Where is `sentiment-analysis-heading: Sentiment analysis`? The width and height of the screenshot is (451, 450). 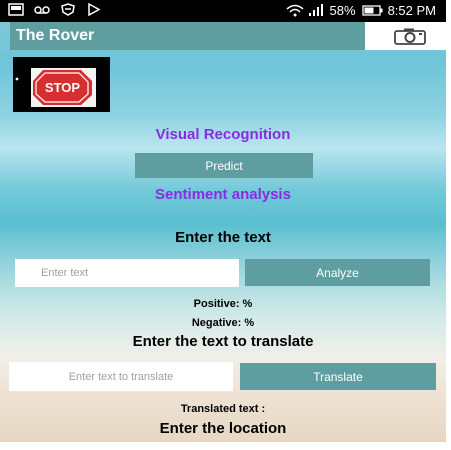
sentiment-analysis-heading: Sentiment analysis is located at coordinates (223, 194).